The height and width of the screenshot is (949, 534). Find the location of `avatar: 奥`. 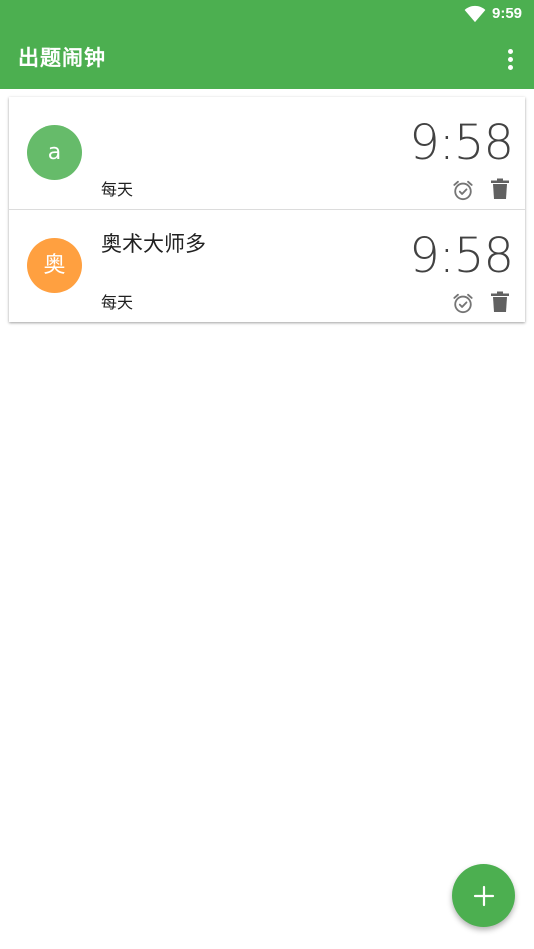

avatar: 奥 is located at coordinates (54, 265).